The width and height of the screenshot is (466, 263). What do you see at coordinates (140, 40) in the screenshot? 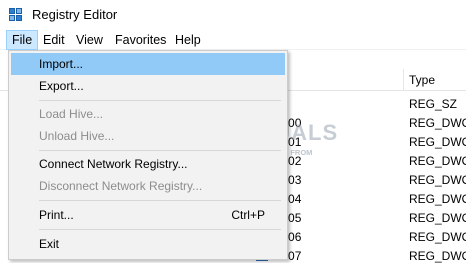
I see `menu-favorites: Favorites` at bounding box center [140, 40].